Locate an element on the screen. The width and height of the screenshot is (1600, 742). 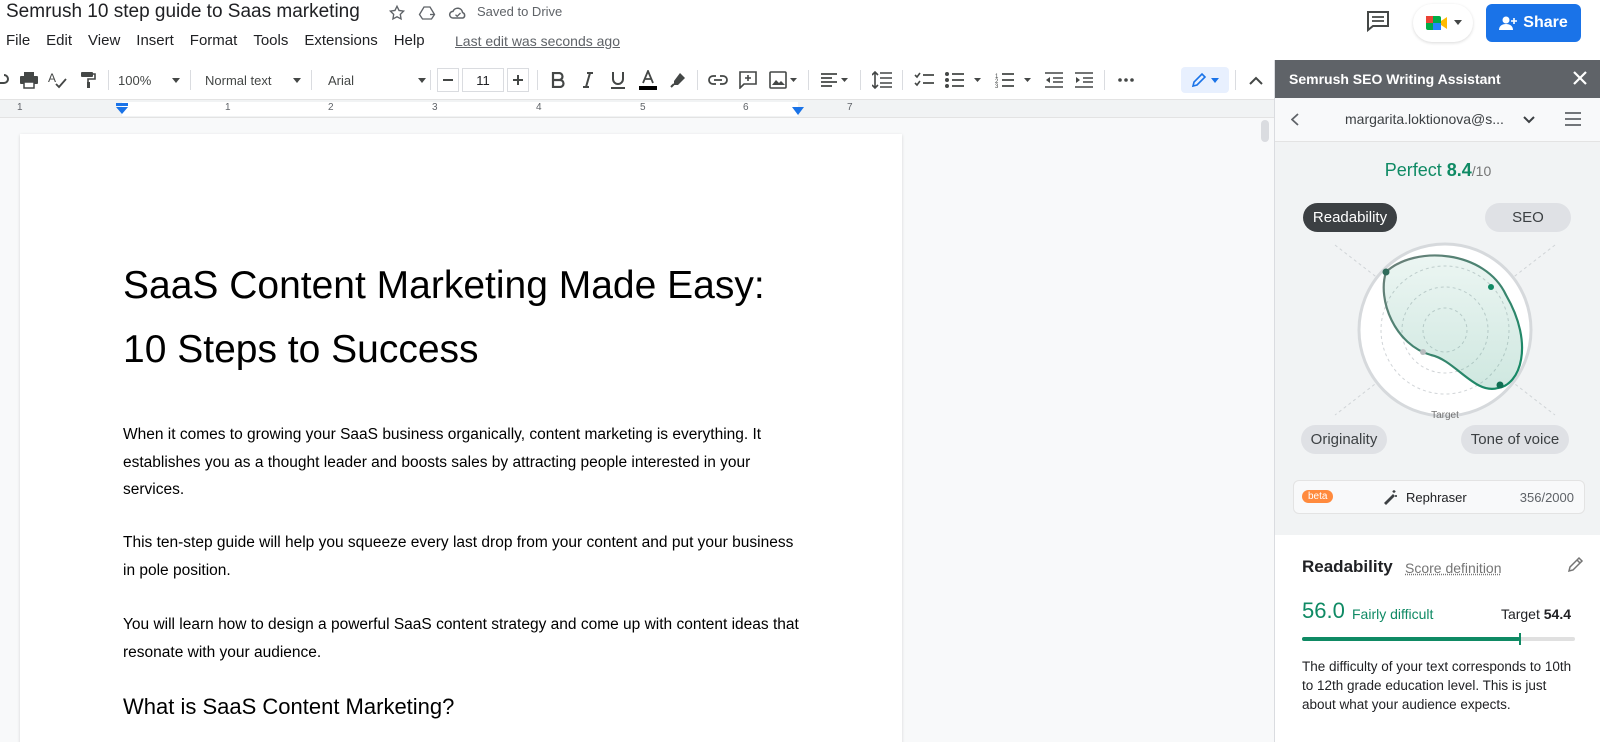
right-indent-marker-icon is located at coordinates (798, 111).